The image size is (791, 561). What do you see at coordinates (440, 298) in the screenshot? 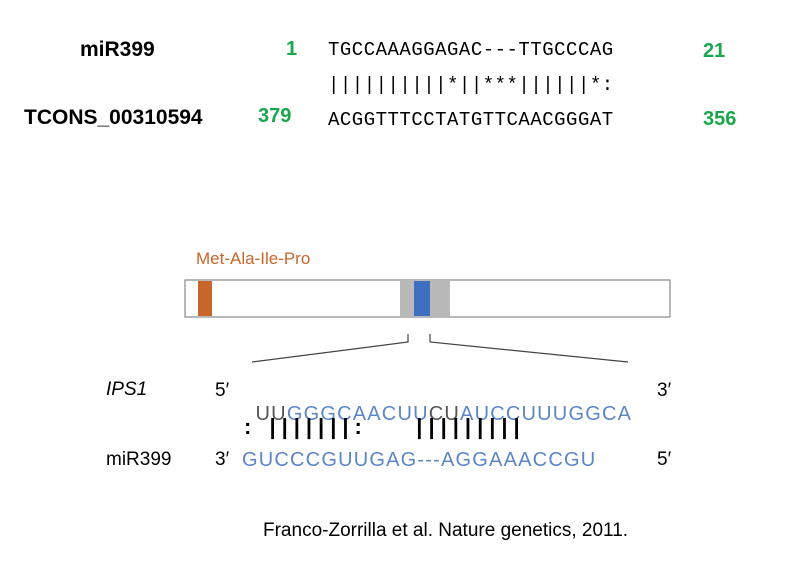
I see `target-site-flank-right` at bounding box center [440, 298].